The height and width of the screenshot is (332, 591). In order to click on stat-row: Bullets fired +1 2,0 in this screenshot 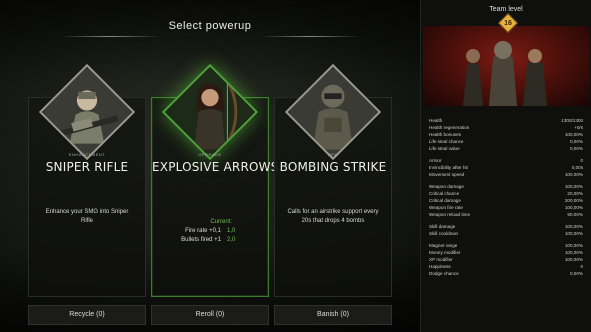, I will do `click(210, 240)`.